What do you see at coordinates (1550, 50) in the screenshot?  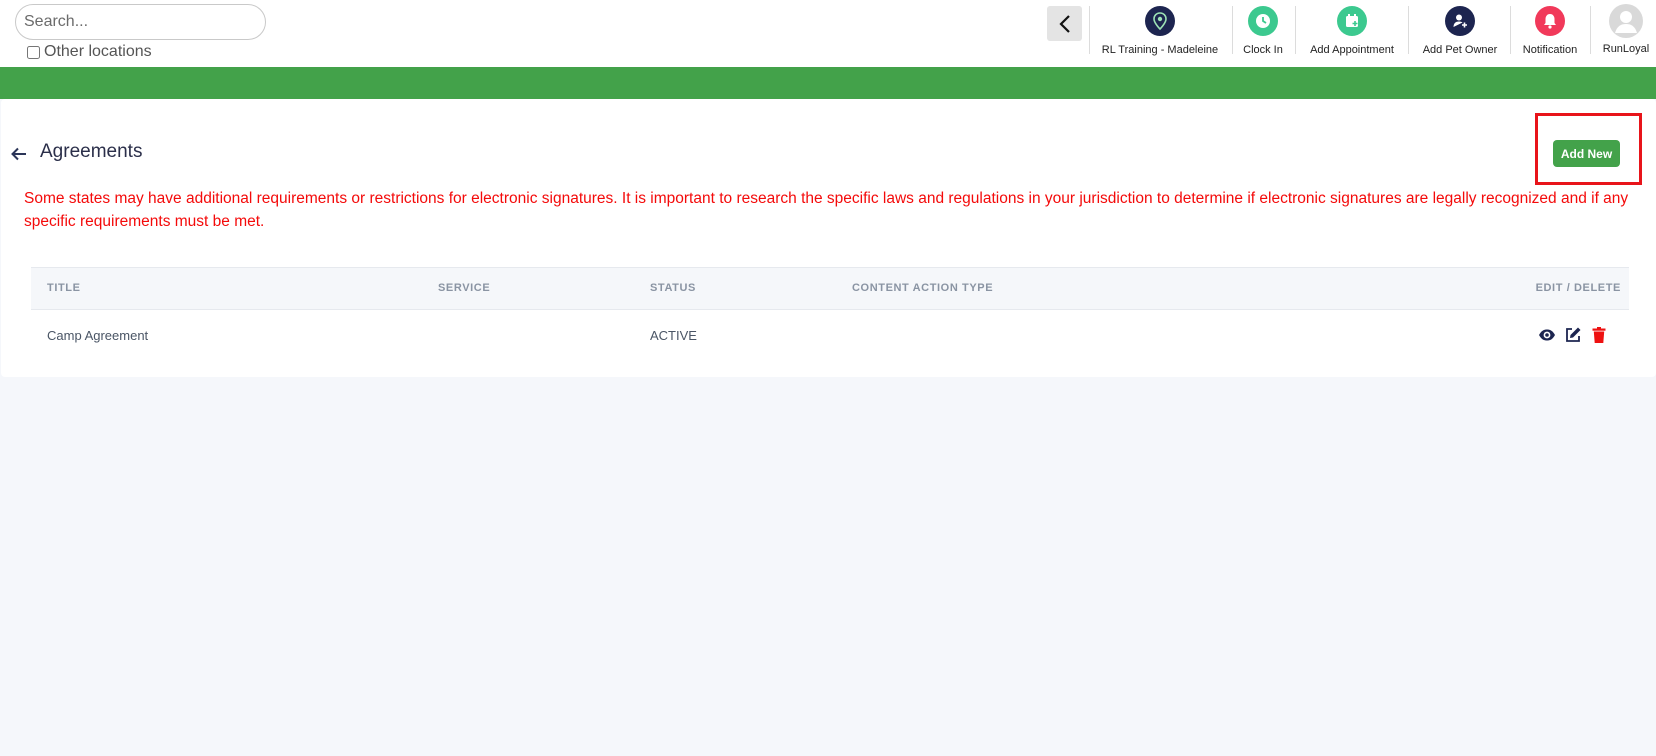 I see `nav-notification-label: Notification` at bounding box center [1550, 50].